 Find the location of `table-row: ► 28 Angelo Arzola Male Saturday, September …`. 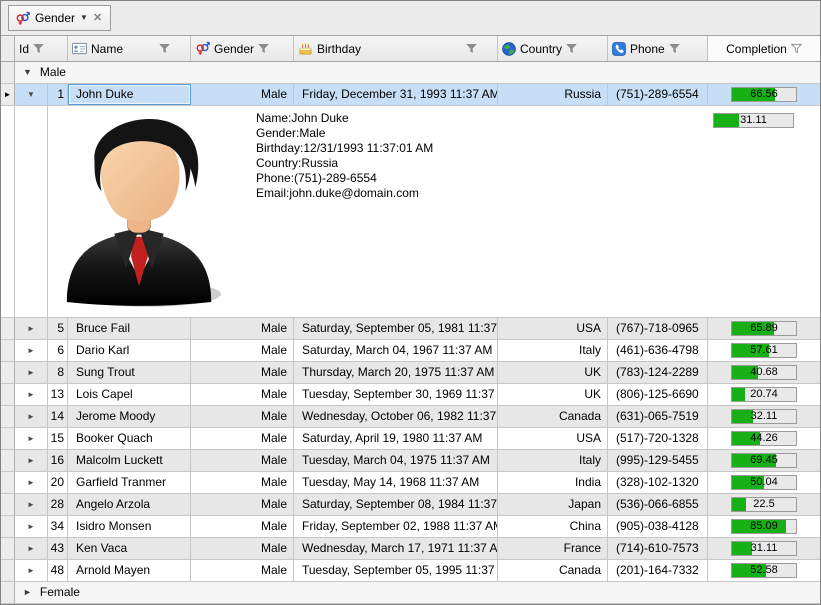

table-row: ► 28 Angelo Arzola Male Saturday, September … is located at coordinates (410, 505).